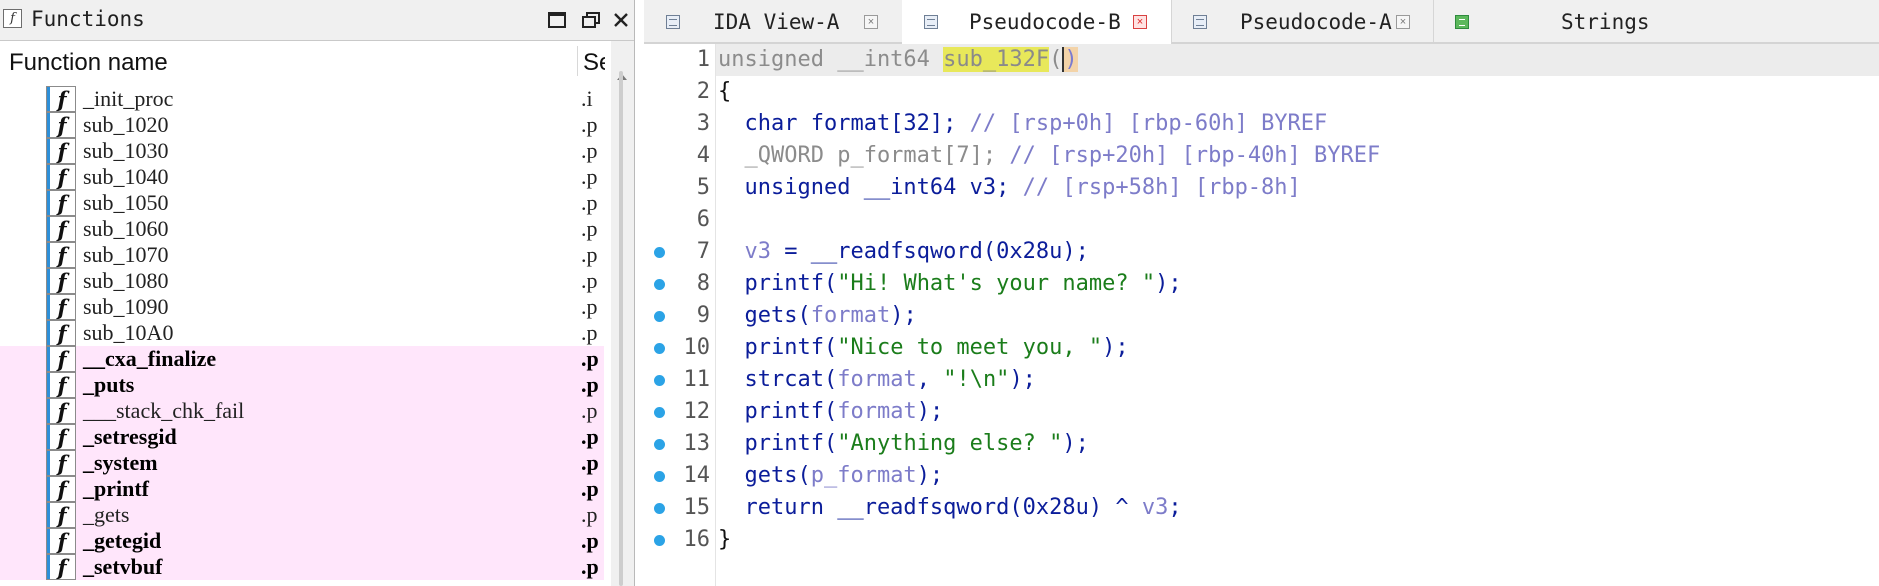 This screenshot has width=1879, height=586. Describe the element at coordinates (302, 177) in the screenshot. I see `function-row: f sub_1040 .p` at that location.